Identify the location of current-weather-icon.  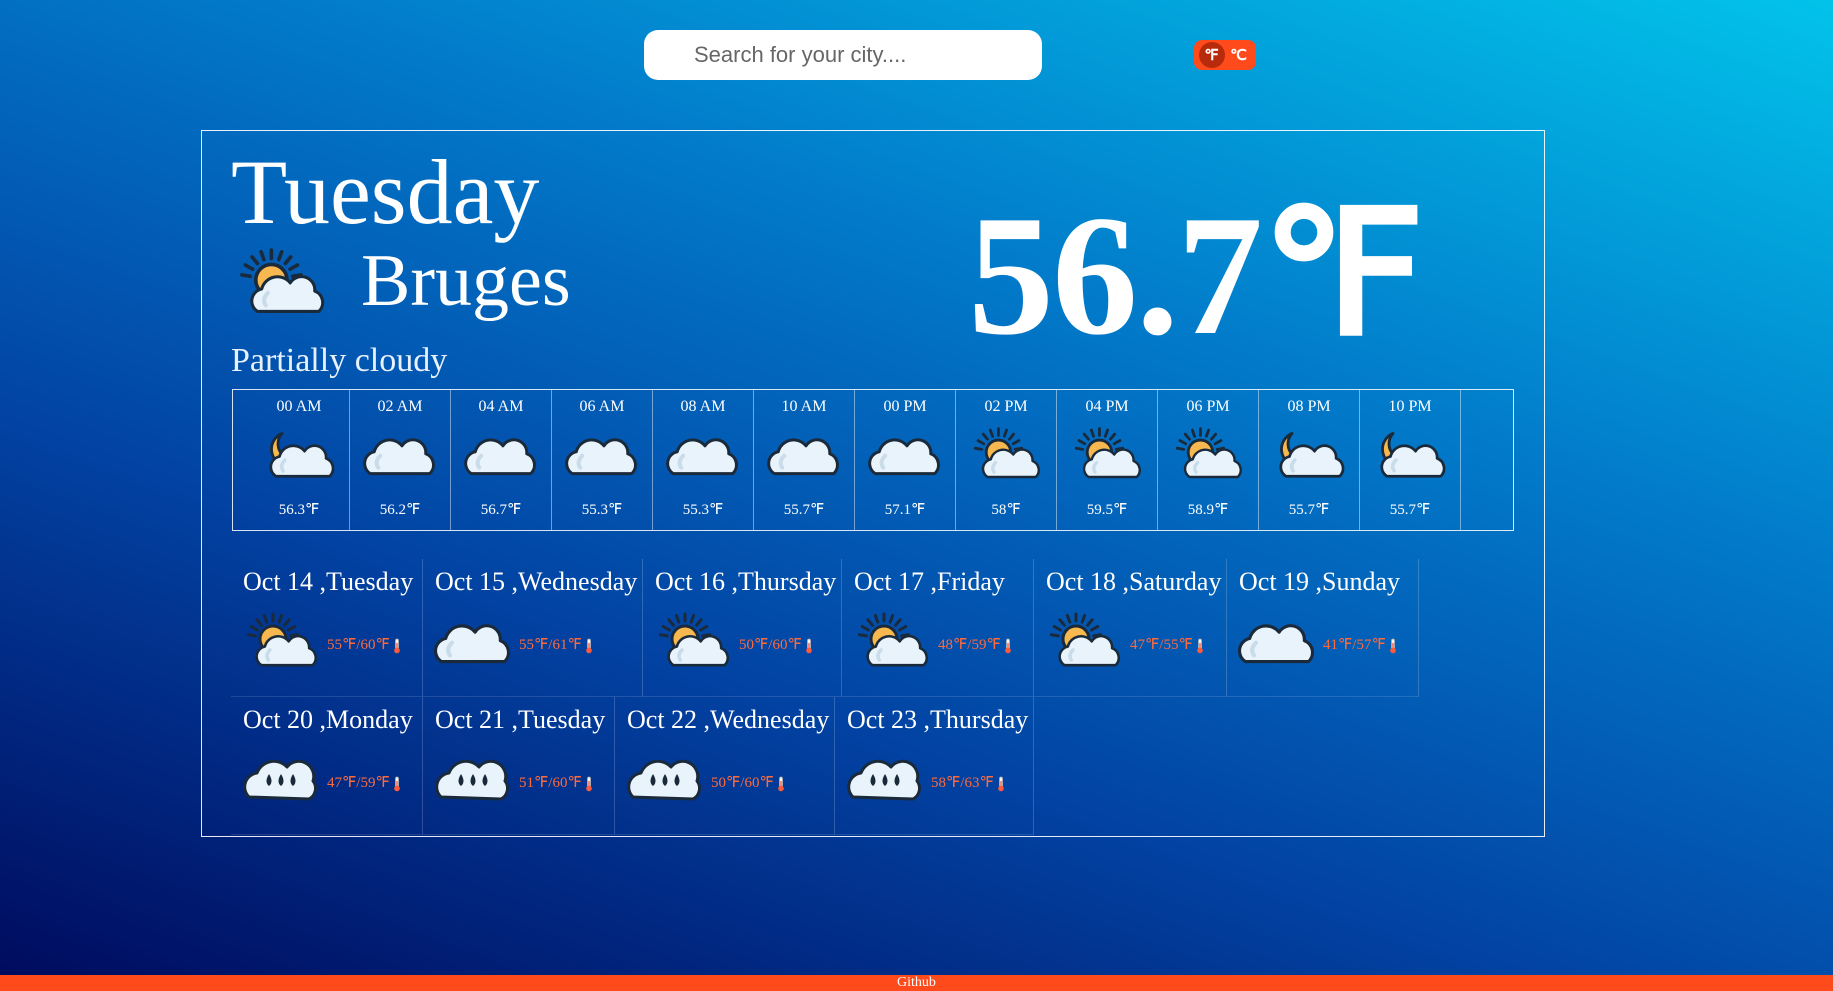
(281, 286).